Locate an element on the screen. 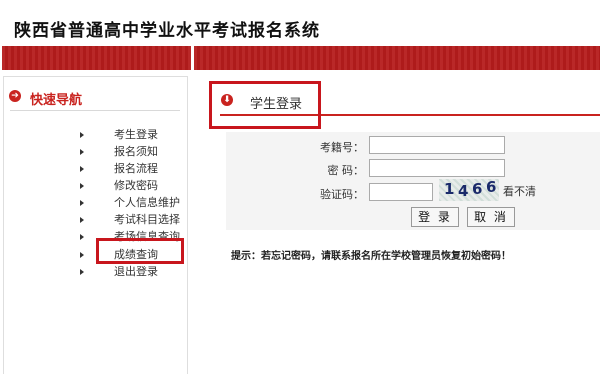 The width and height of the screenshot is (600, 374). exam-number-label: 考籍号： is located at coordinates (342, 147).